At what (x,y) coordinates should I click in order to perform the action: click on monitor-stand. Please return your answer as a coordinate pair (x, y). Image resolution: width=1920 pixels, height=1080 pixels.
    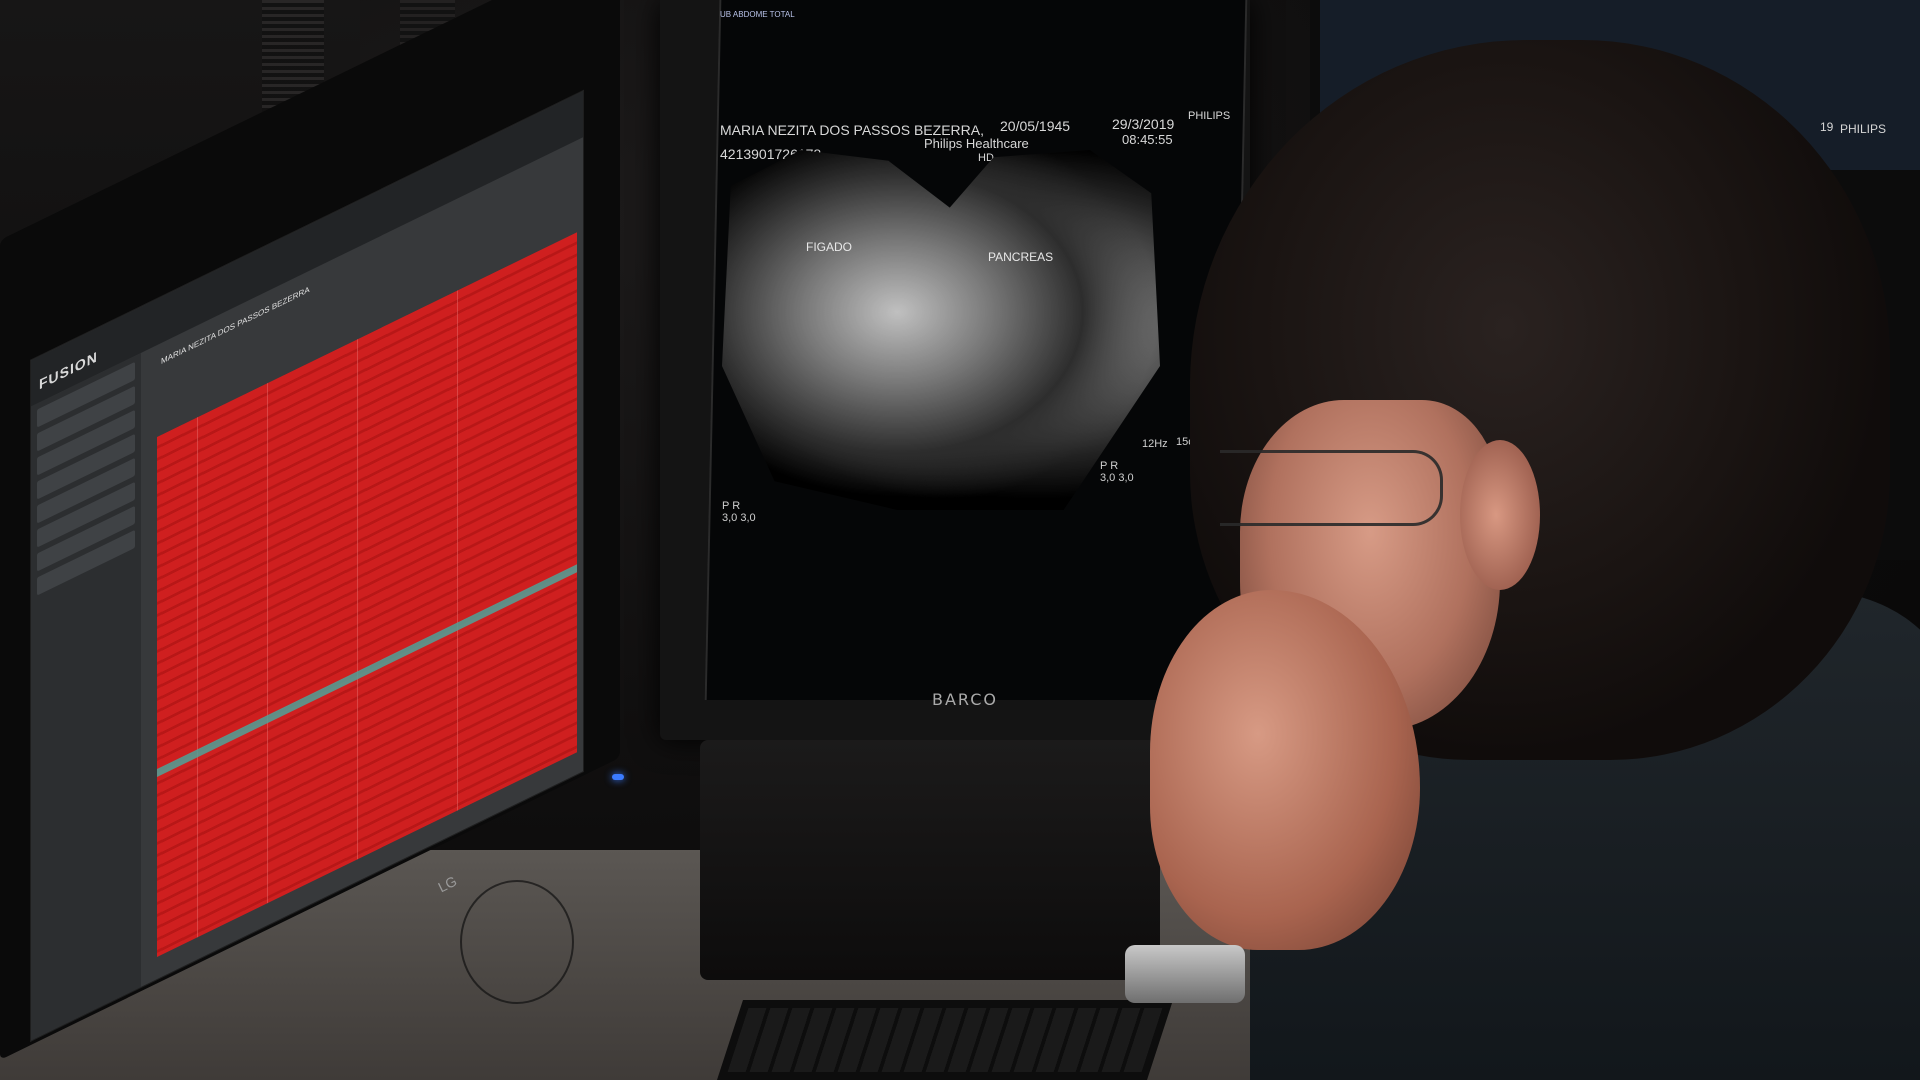
    Looking at the image, I should click on (930, 860).